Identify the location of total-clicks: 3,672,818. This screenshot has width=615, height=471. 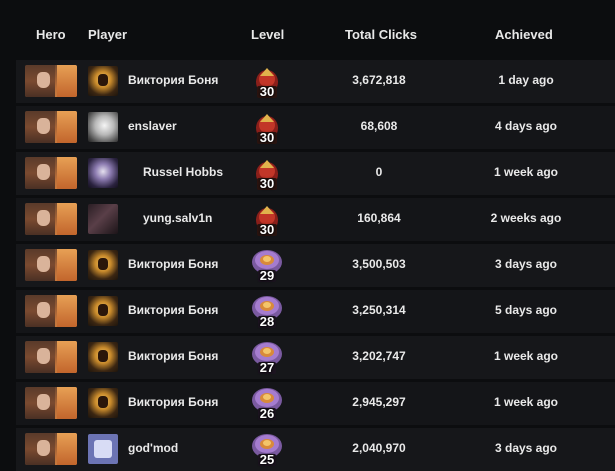
(379, 80).